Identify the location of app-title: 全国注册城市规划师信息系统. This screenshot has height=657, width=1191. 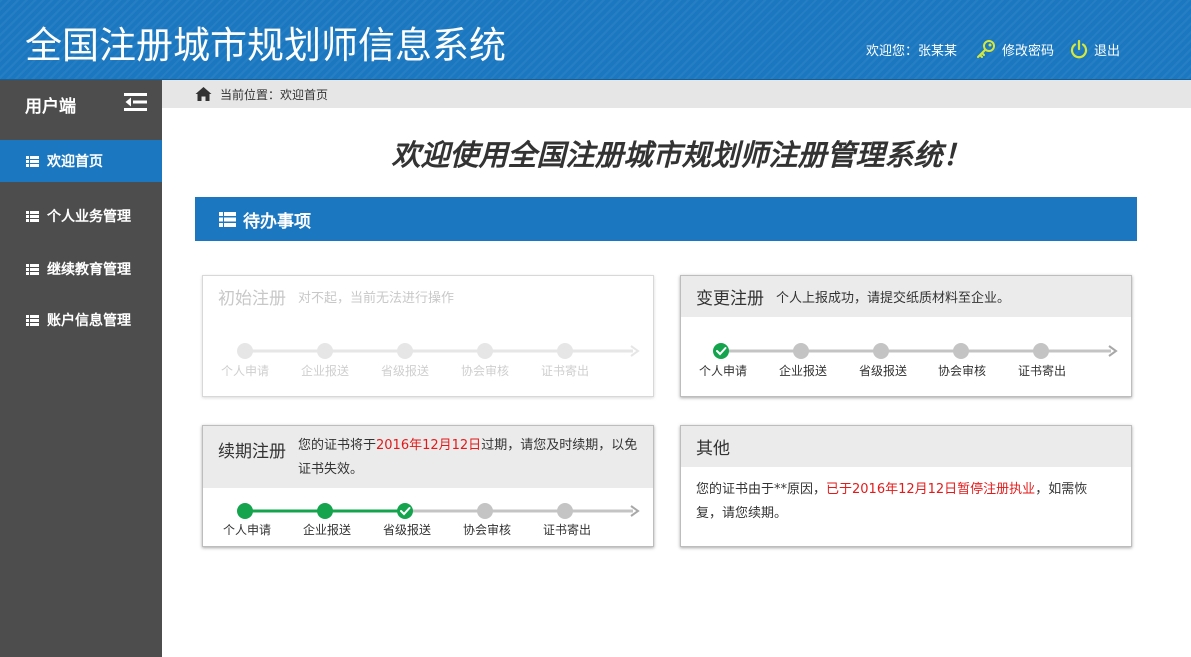
(265, 45).